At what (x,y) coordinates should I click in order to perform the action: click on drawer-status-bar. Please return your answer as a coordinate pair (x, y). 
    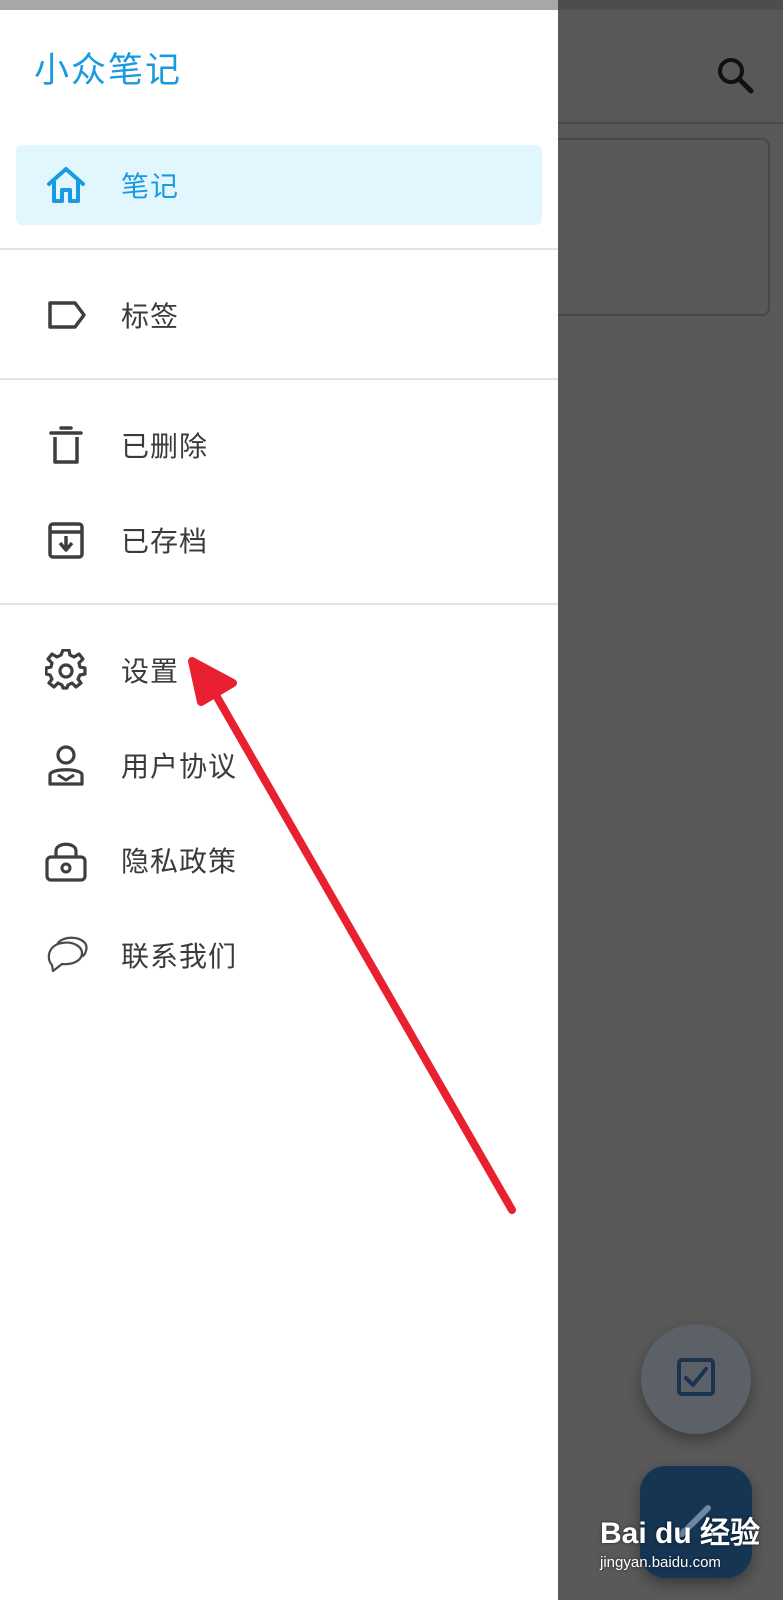
    Looking at the image, I should click on (279, 5).